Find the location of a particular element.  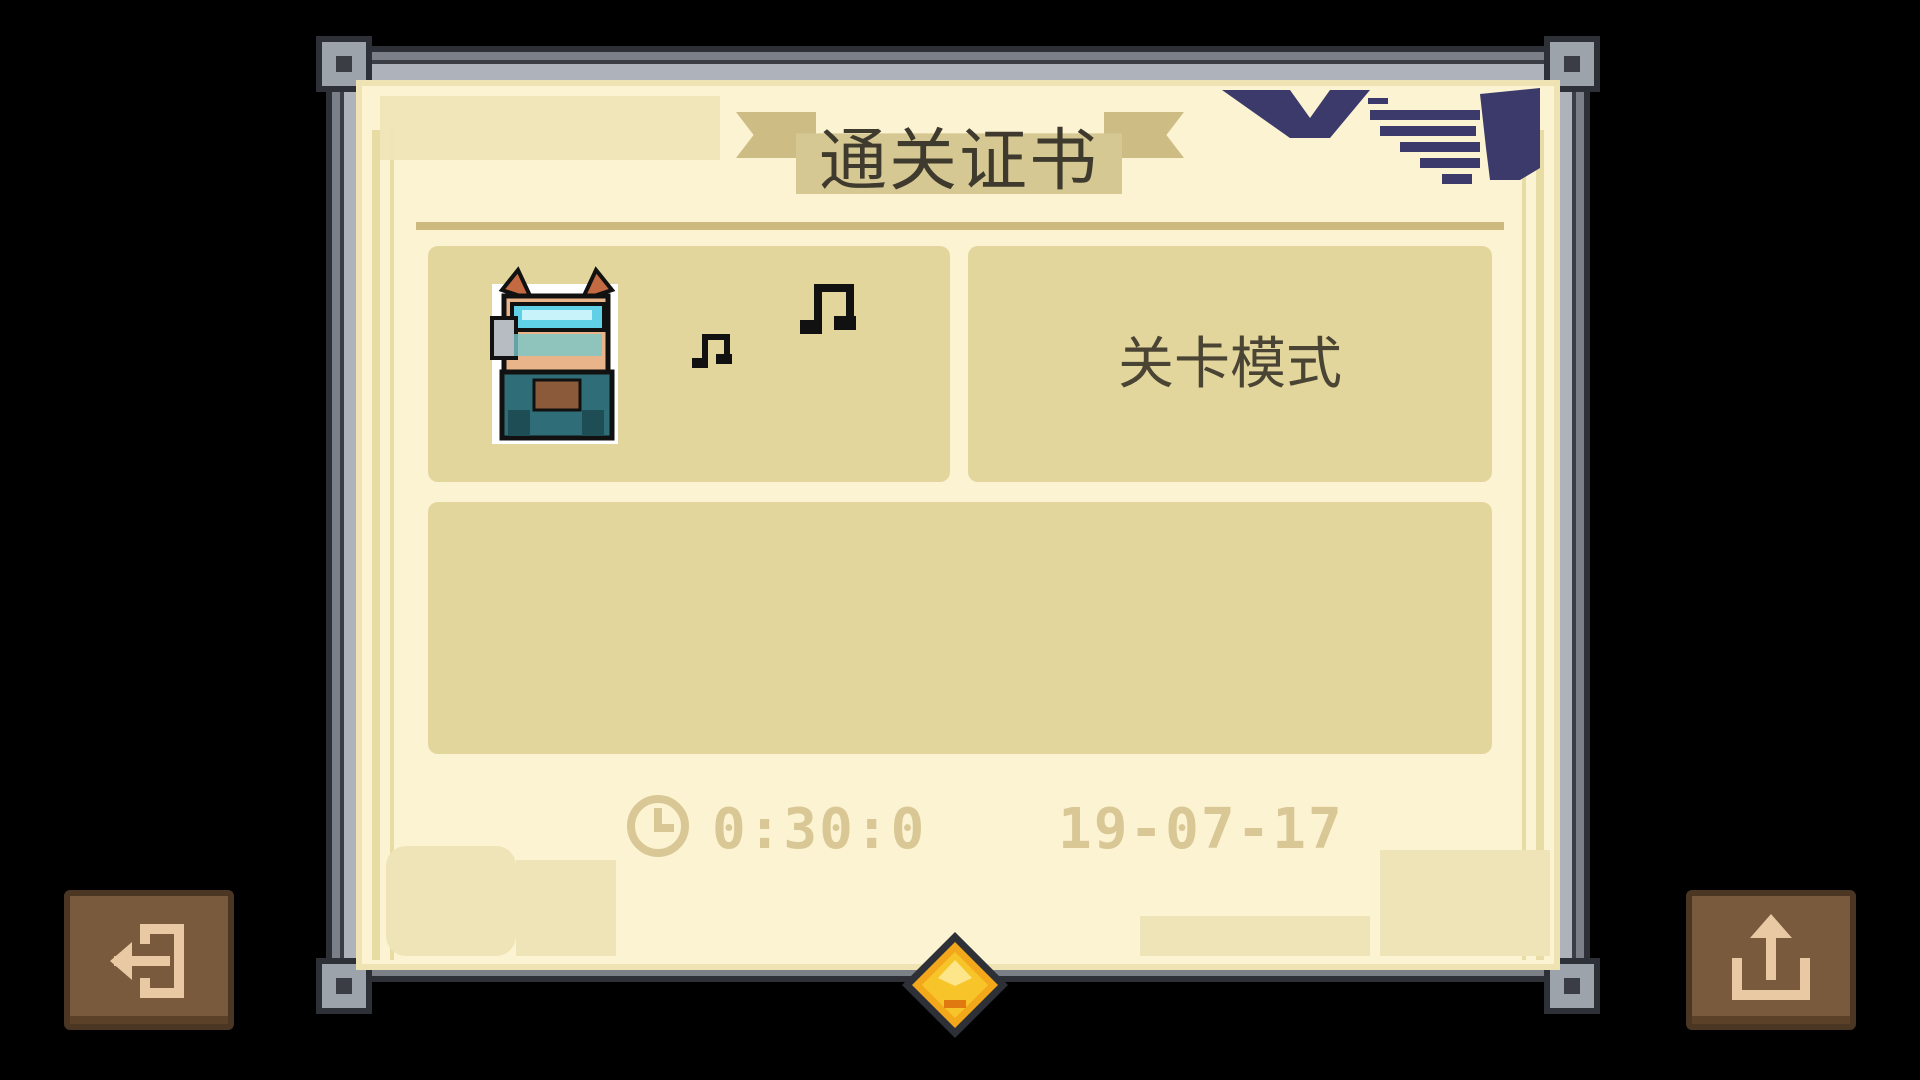

clock-icon is located at coordinates (658, 826).